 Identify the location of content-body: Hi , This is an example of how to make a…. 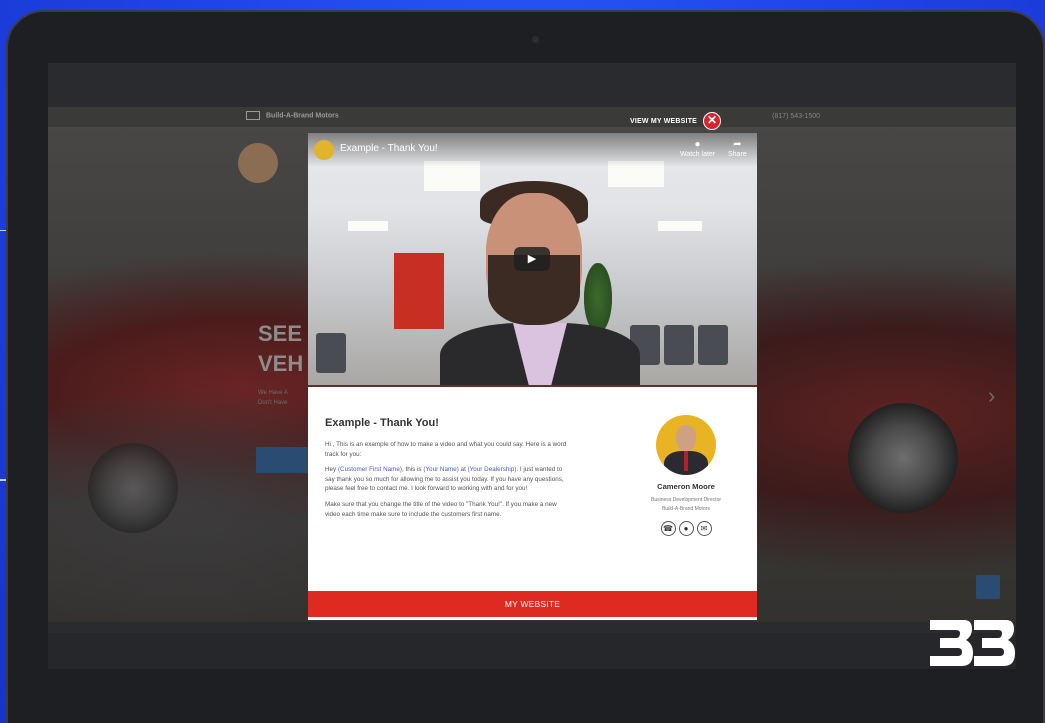
(447, 482).